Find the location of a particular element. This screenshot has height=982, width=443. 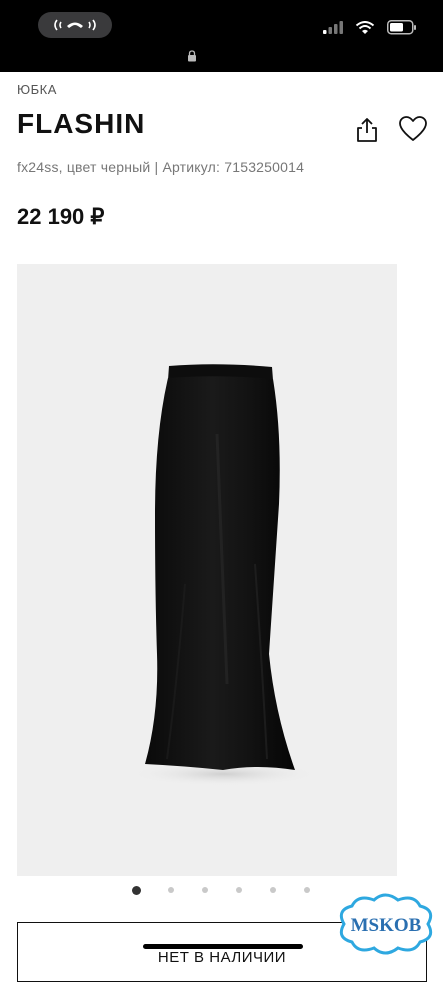

share-icon is located at coordinates (367, 130).